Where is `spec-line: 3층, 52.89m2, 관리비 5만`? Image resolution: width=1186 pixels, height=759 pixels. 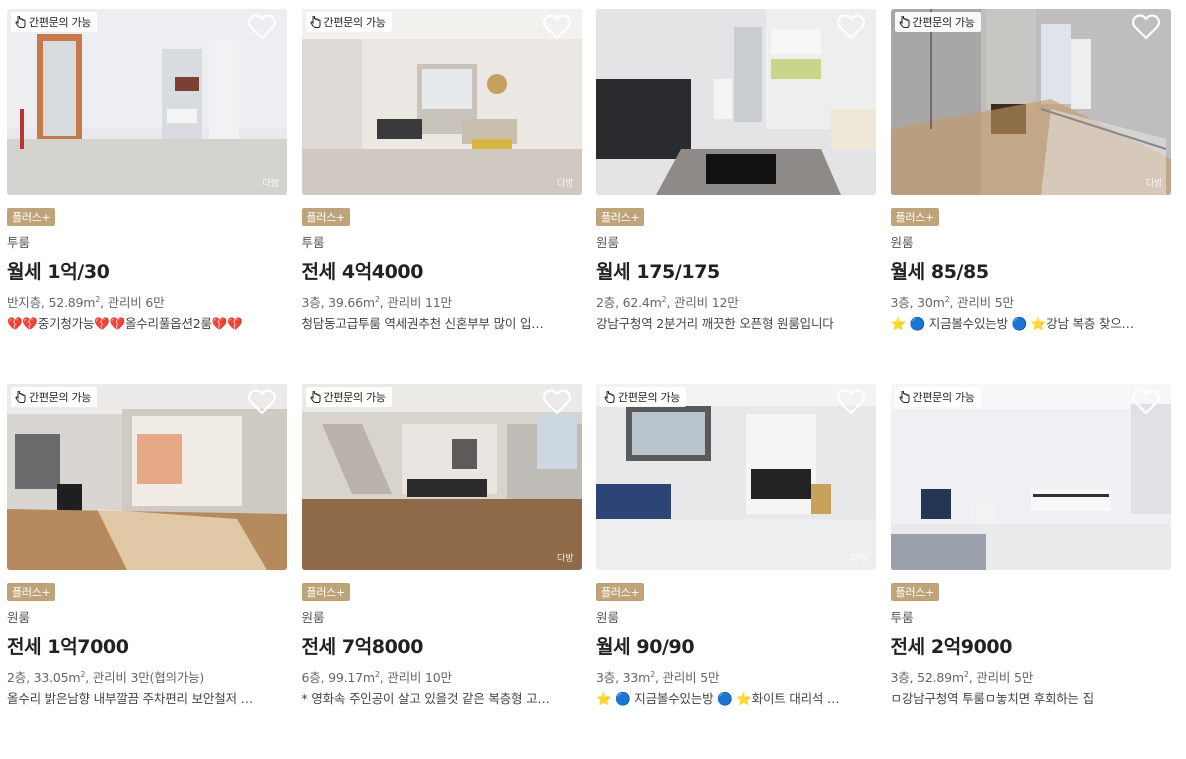 spec-line: 3층, 52.89m2, 관리비 5만 is located at coordinates (962, 677).